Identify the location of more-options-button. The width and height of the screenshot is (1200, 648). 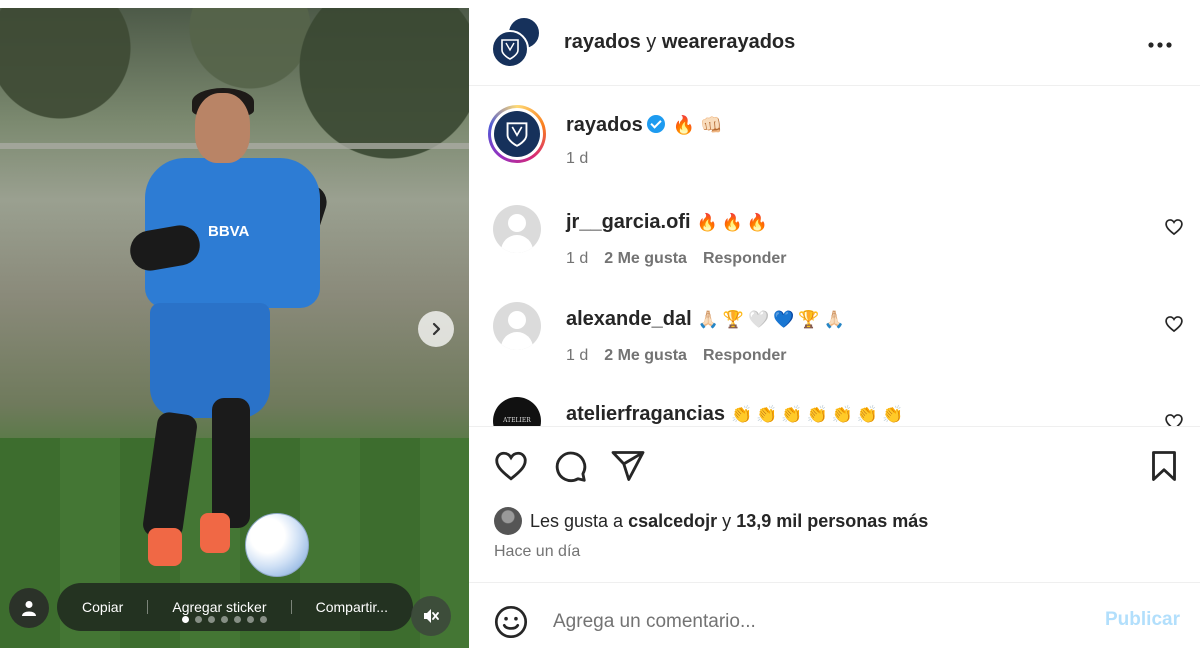
(1160, 42).